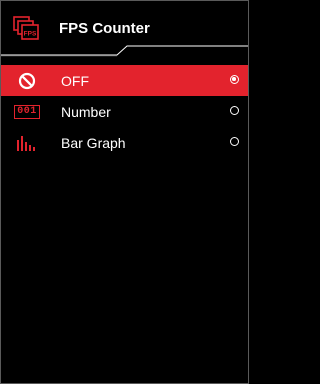 The image size is (320, 384). Describe the element at coordinates (27, 143) in the screenshot. I see `bar-graph-icon` at that location.